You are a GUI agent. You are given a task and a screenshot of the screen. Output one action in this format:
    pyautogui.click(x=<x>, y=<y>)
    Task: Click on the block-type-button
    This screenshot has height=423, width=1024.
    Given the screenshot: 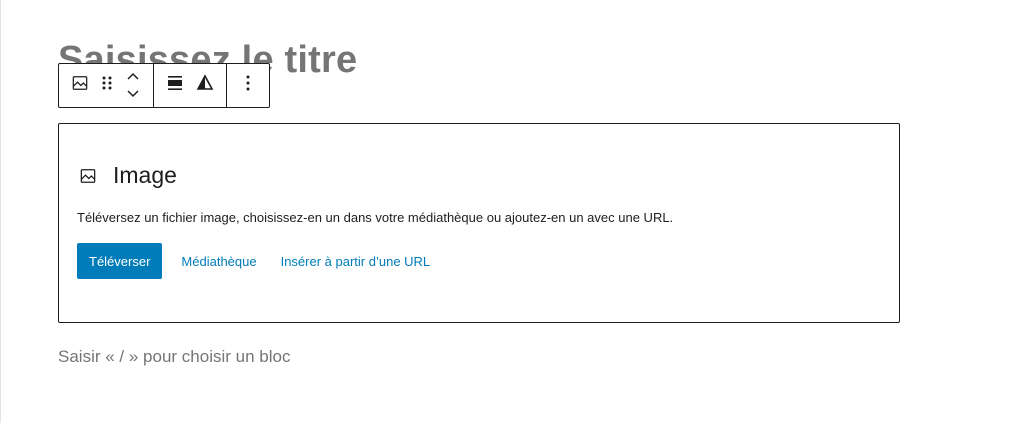 What is the action you would take?
    pyautogui.click(x=80, y=86)
    